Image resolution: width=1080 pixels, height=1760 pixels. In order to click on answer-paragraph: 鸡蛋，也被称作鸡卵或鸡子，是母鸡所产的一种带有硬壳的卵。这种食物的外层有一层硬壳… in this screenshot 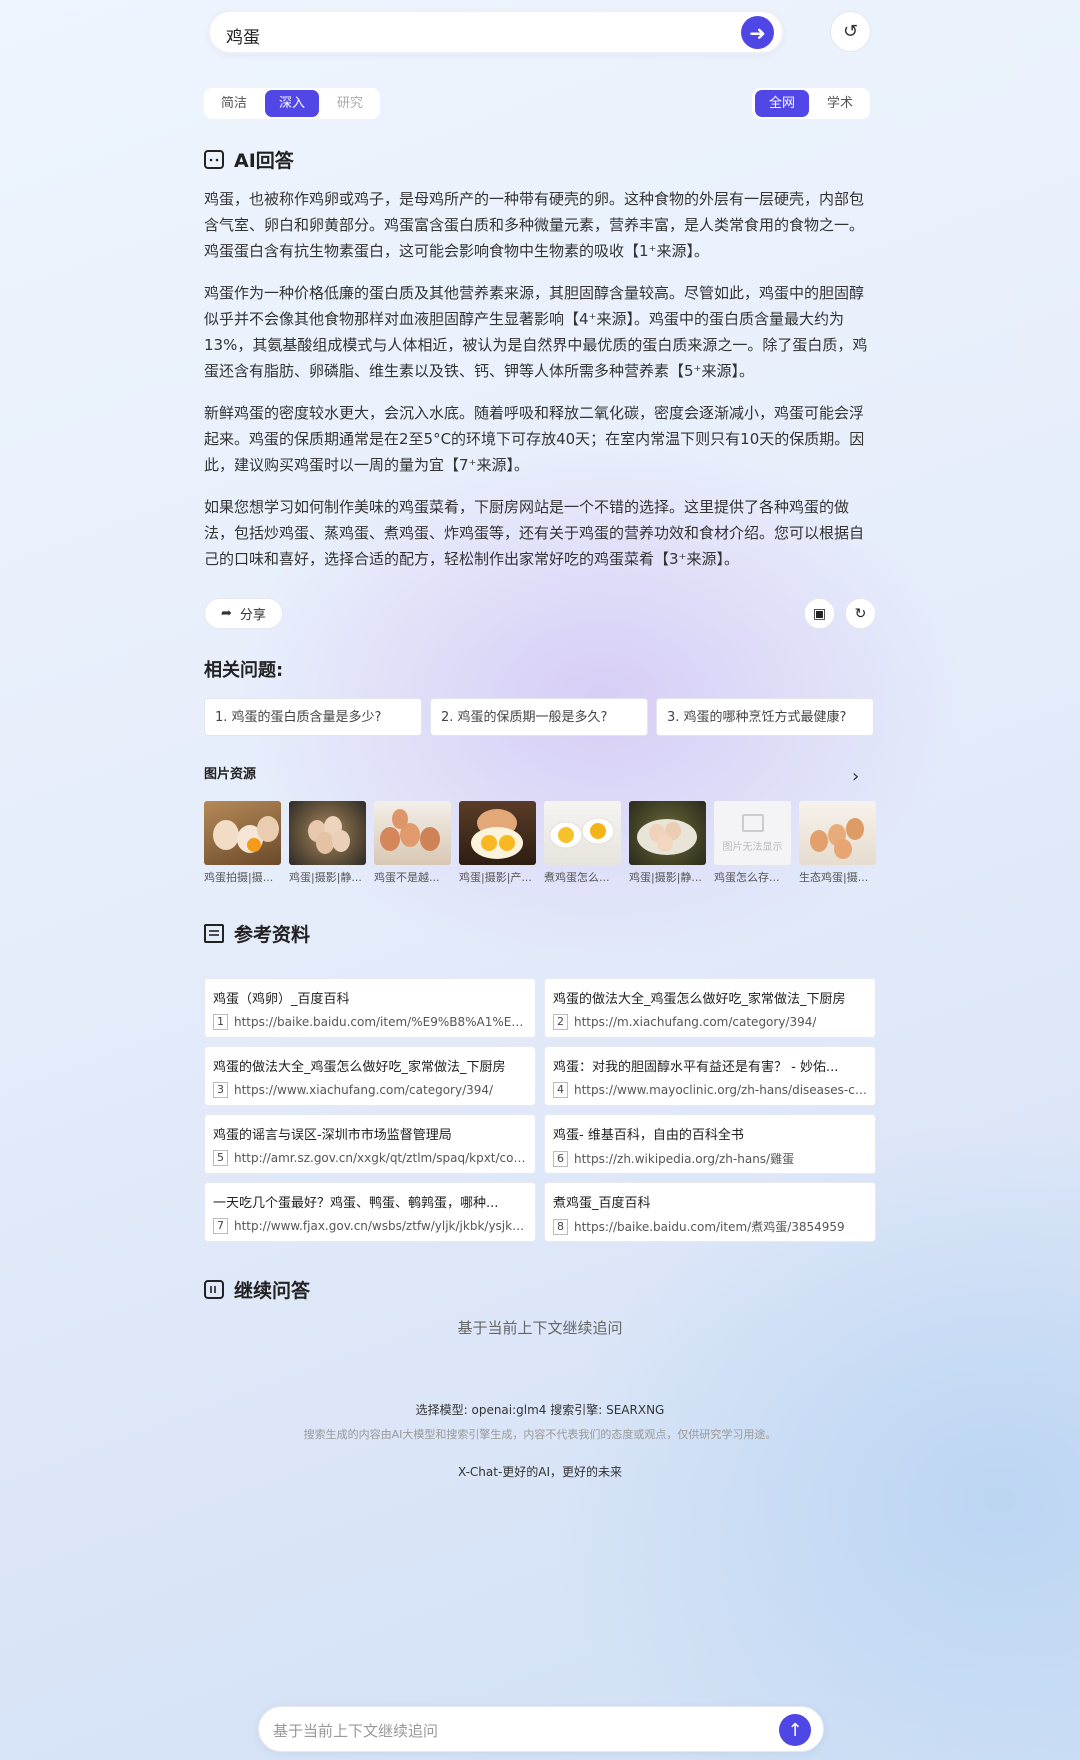, I will do `click(534, 225)`.